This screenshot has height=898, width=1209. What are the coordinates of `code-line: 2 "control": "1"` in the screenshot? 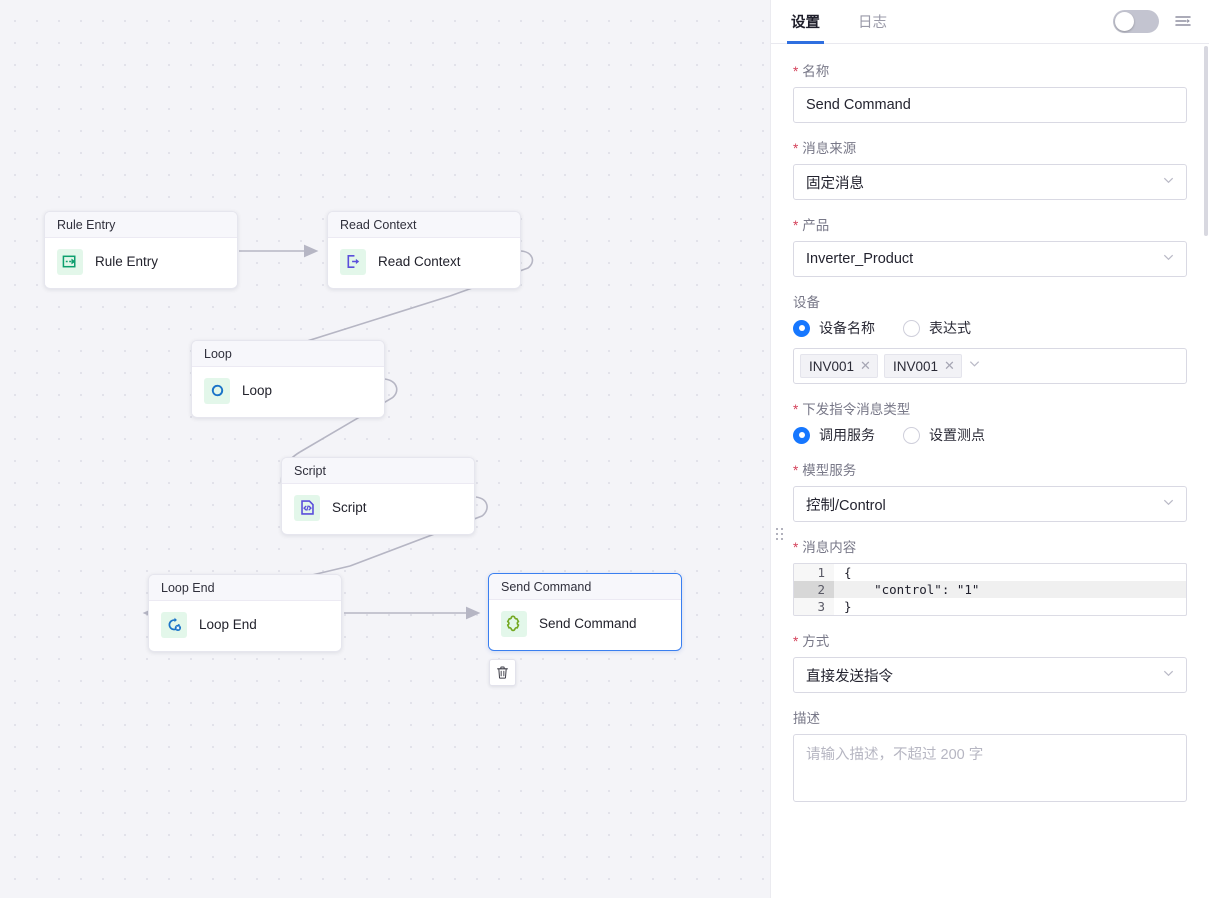 It's located at (990, 589).